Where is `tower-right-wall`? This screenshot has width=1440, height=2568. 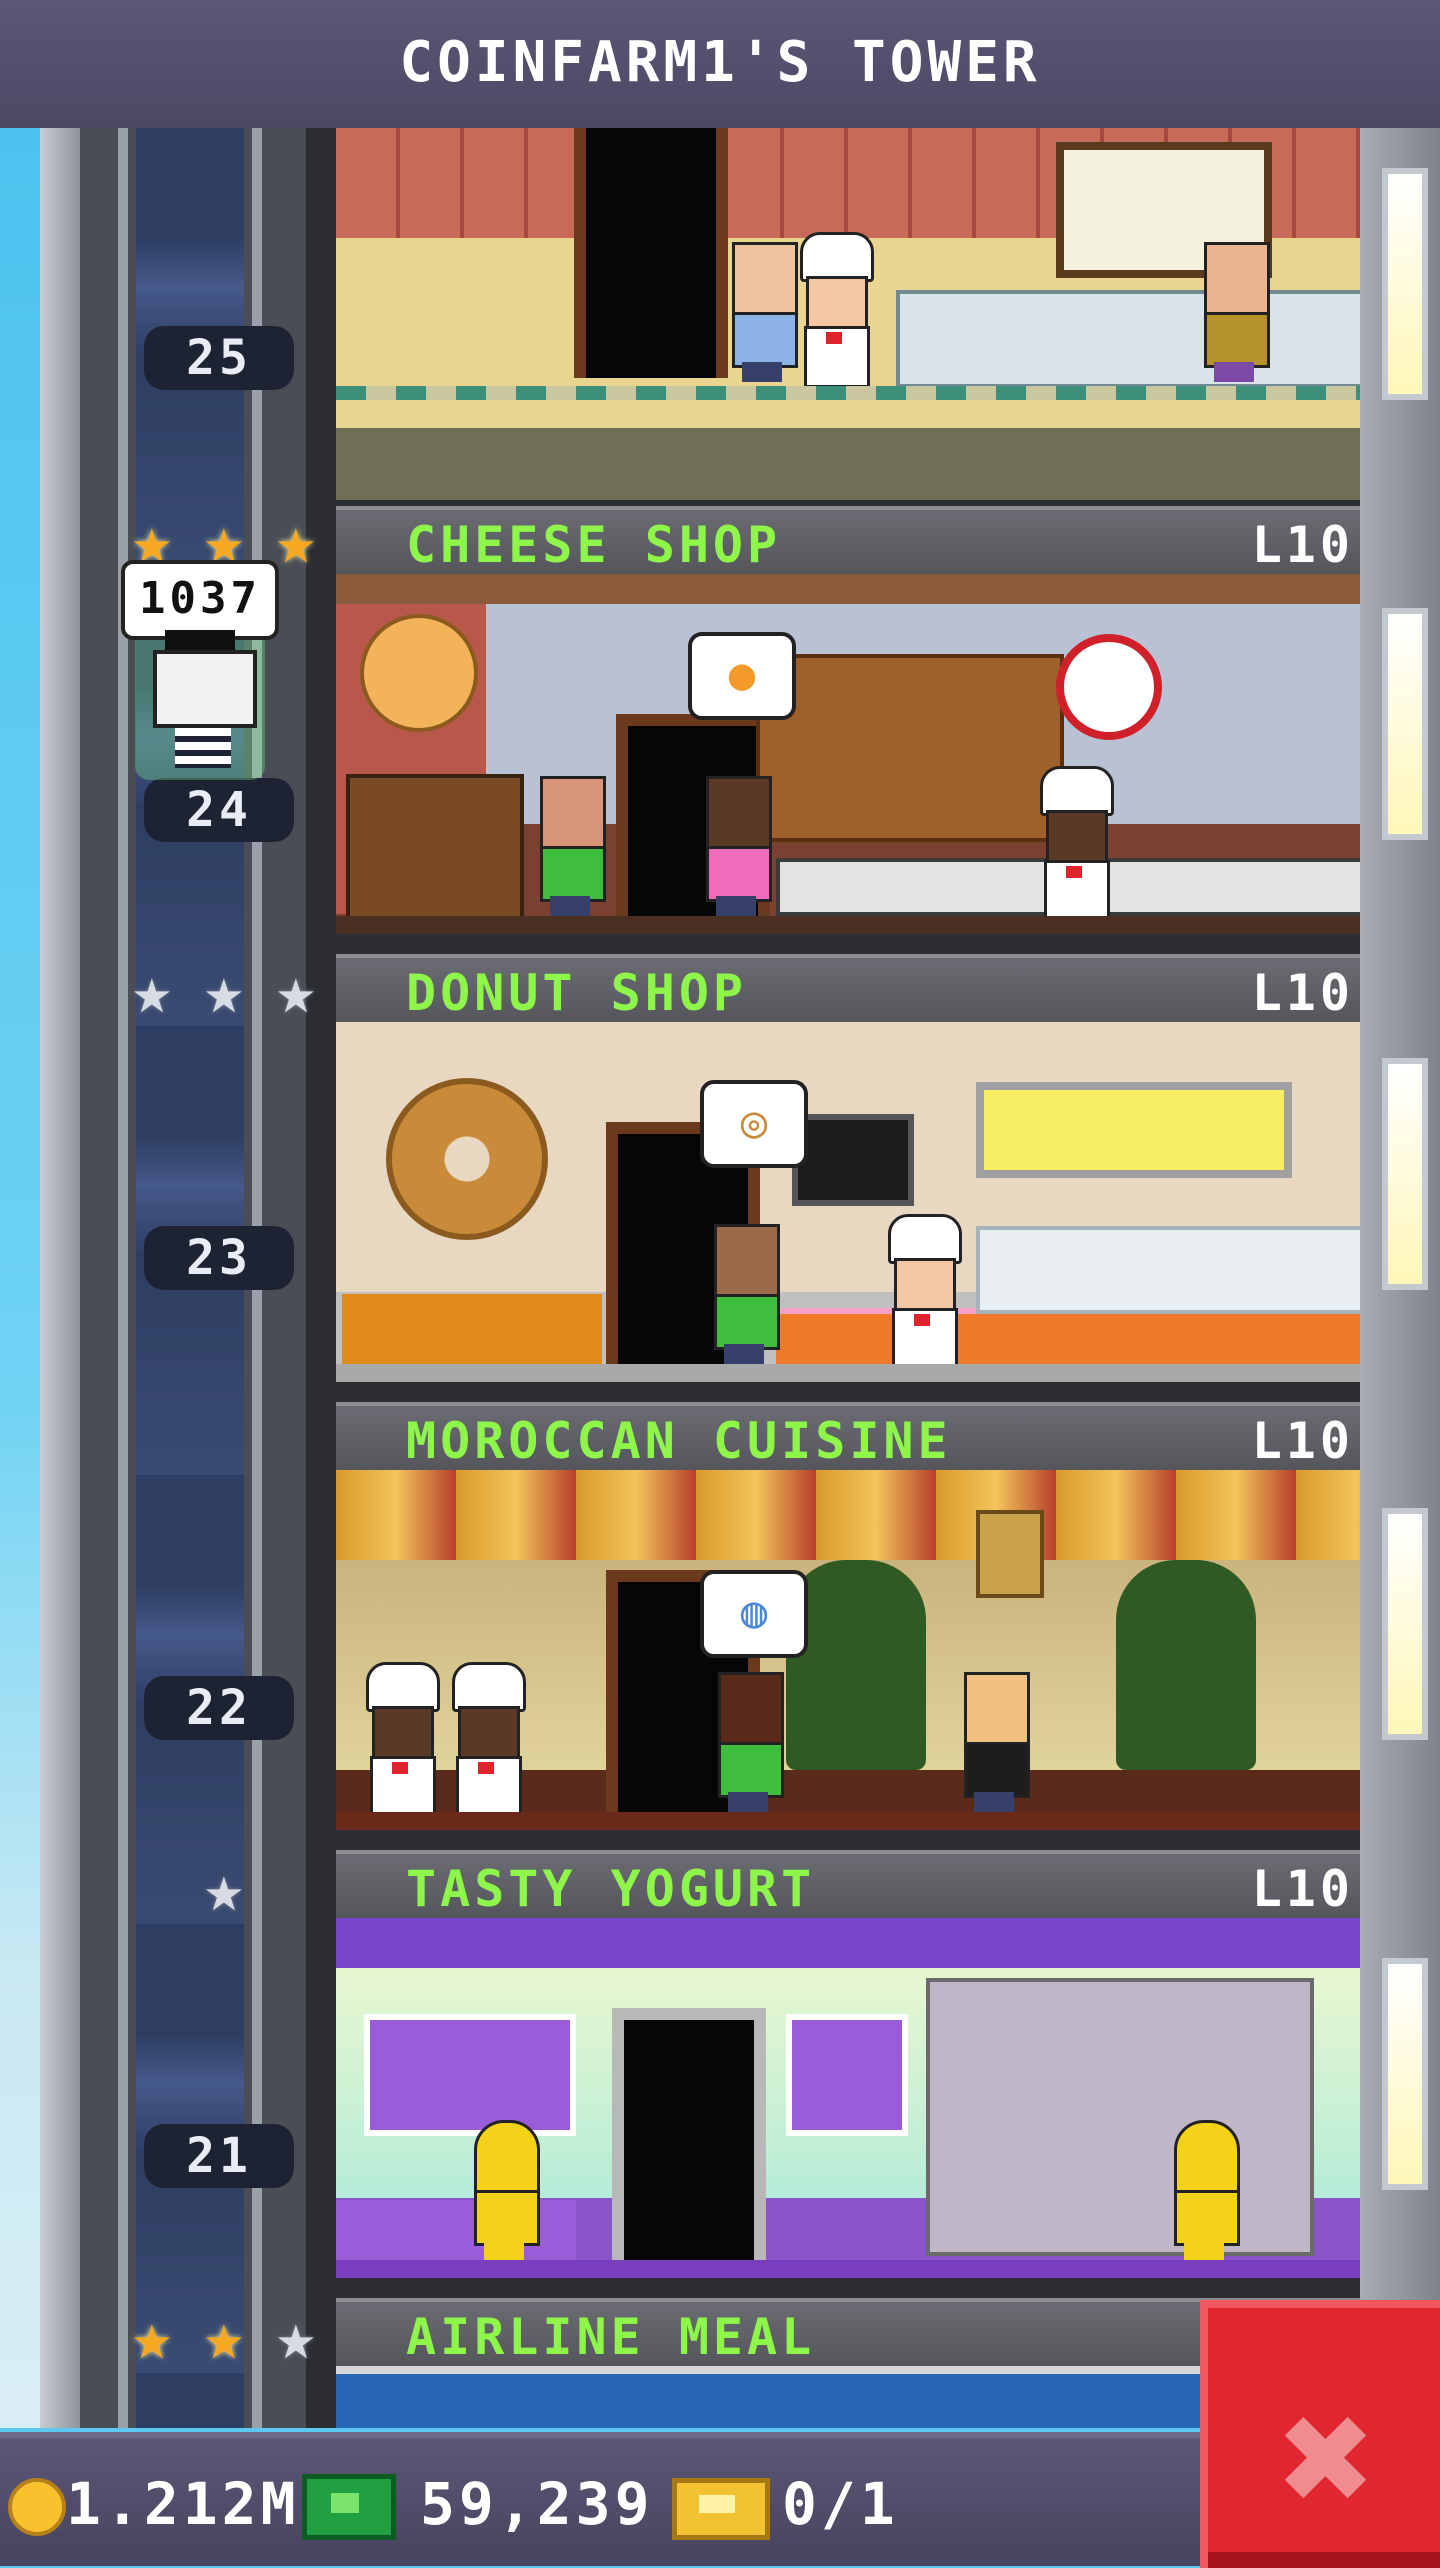
tower-right-wall is located at coordinates (1400, 1278).